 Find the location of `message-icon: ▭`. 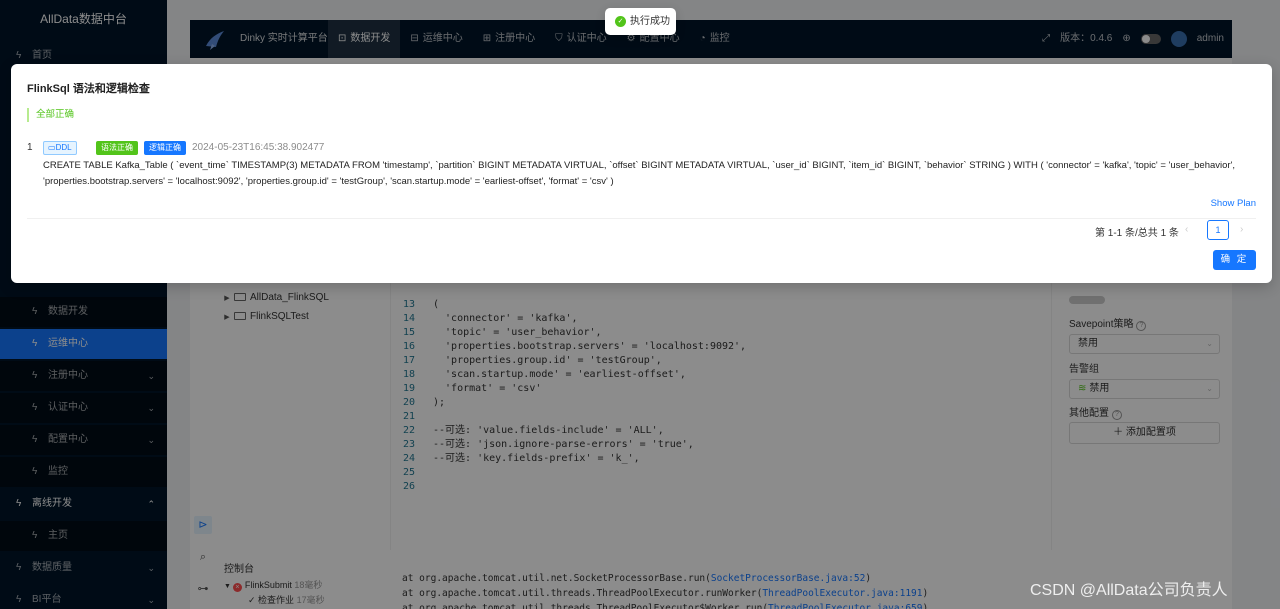

message-icon: ▭ is located at coordinates (52, 147).